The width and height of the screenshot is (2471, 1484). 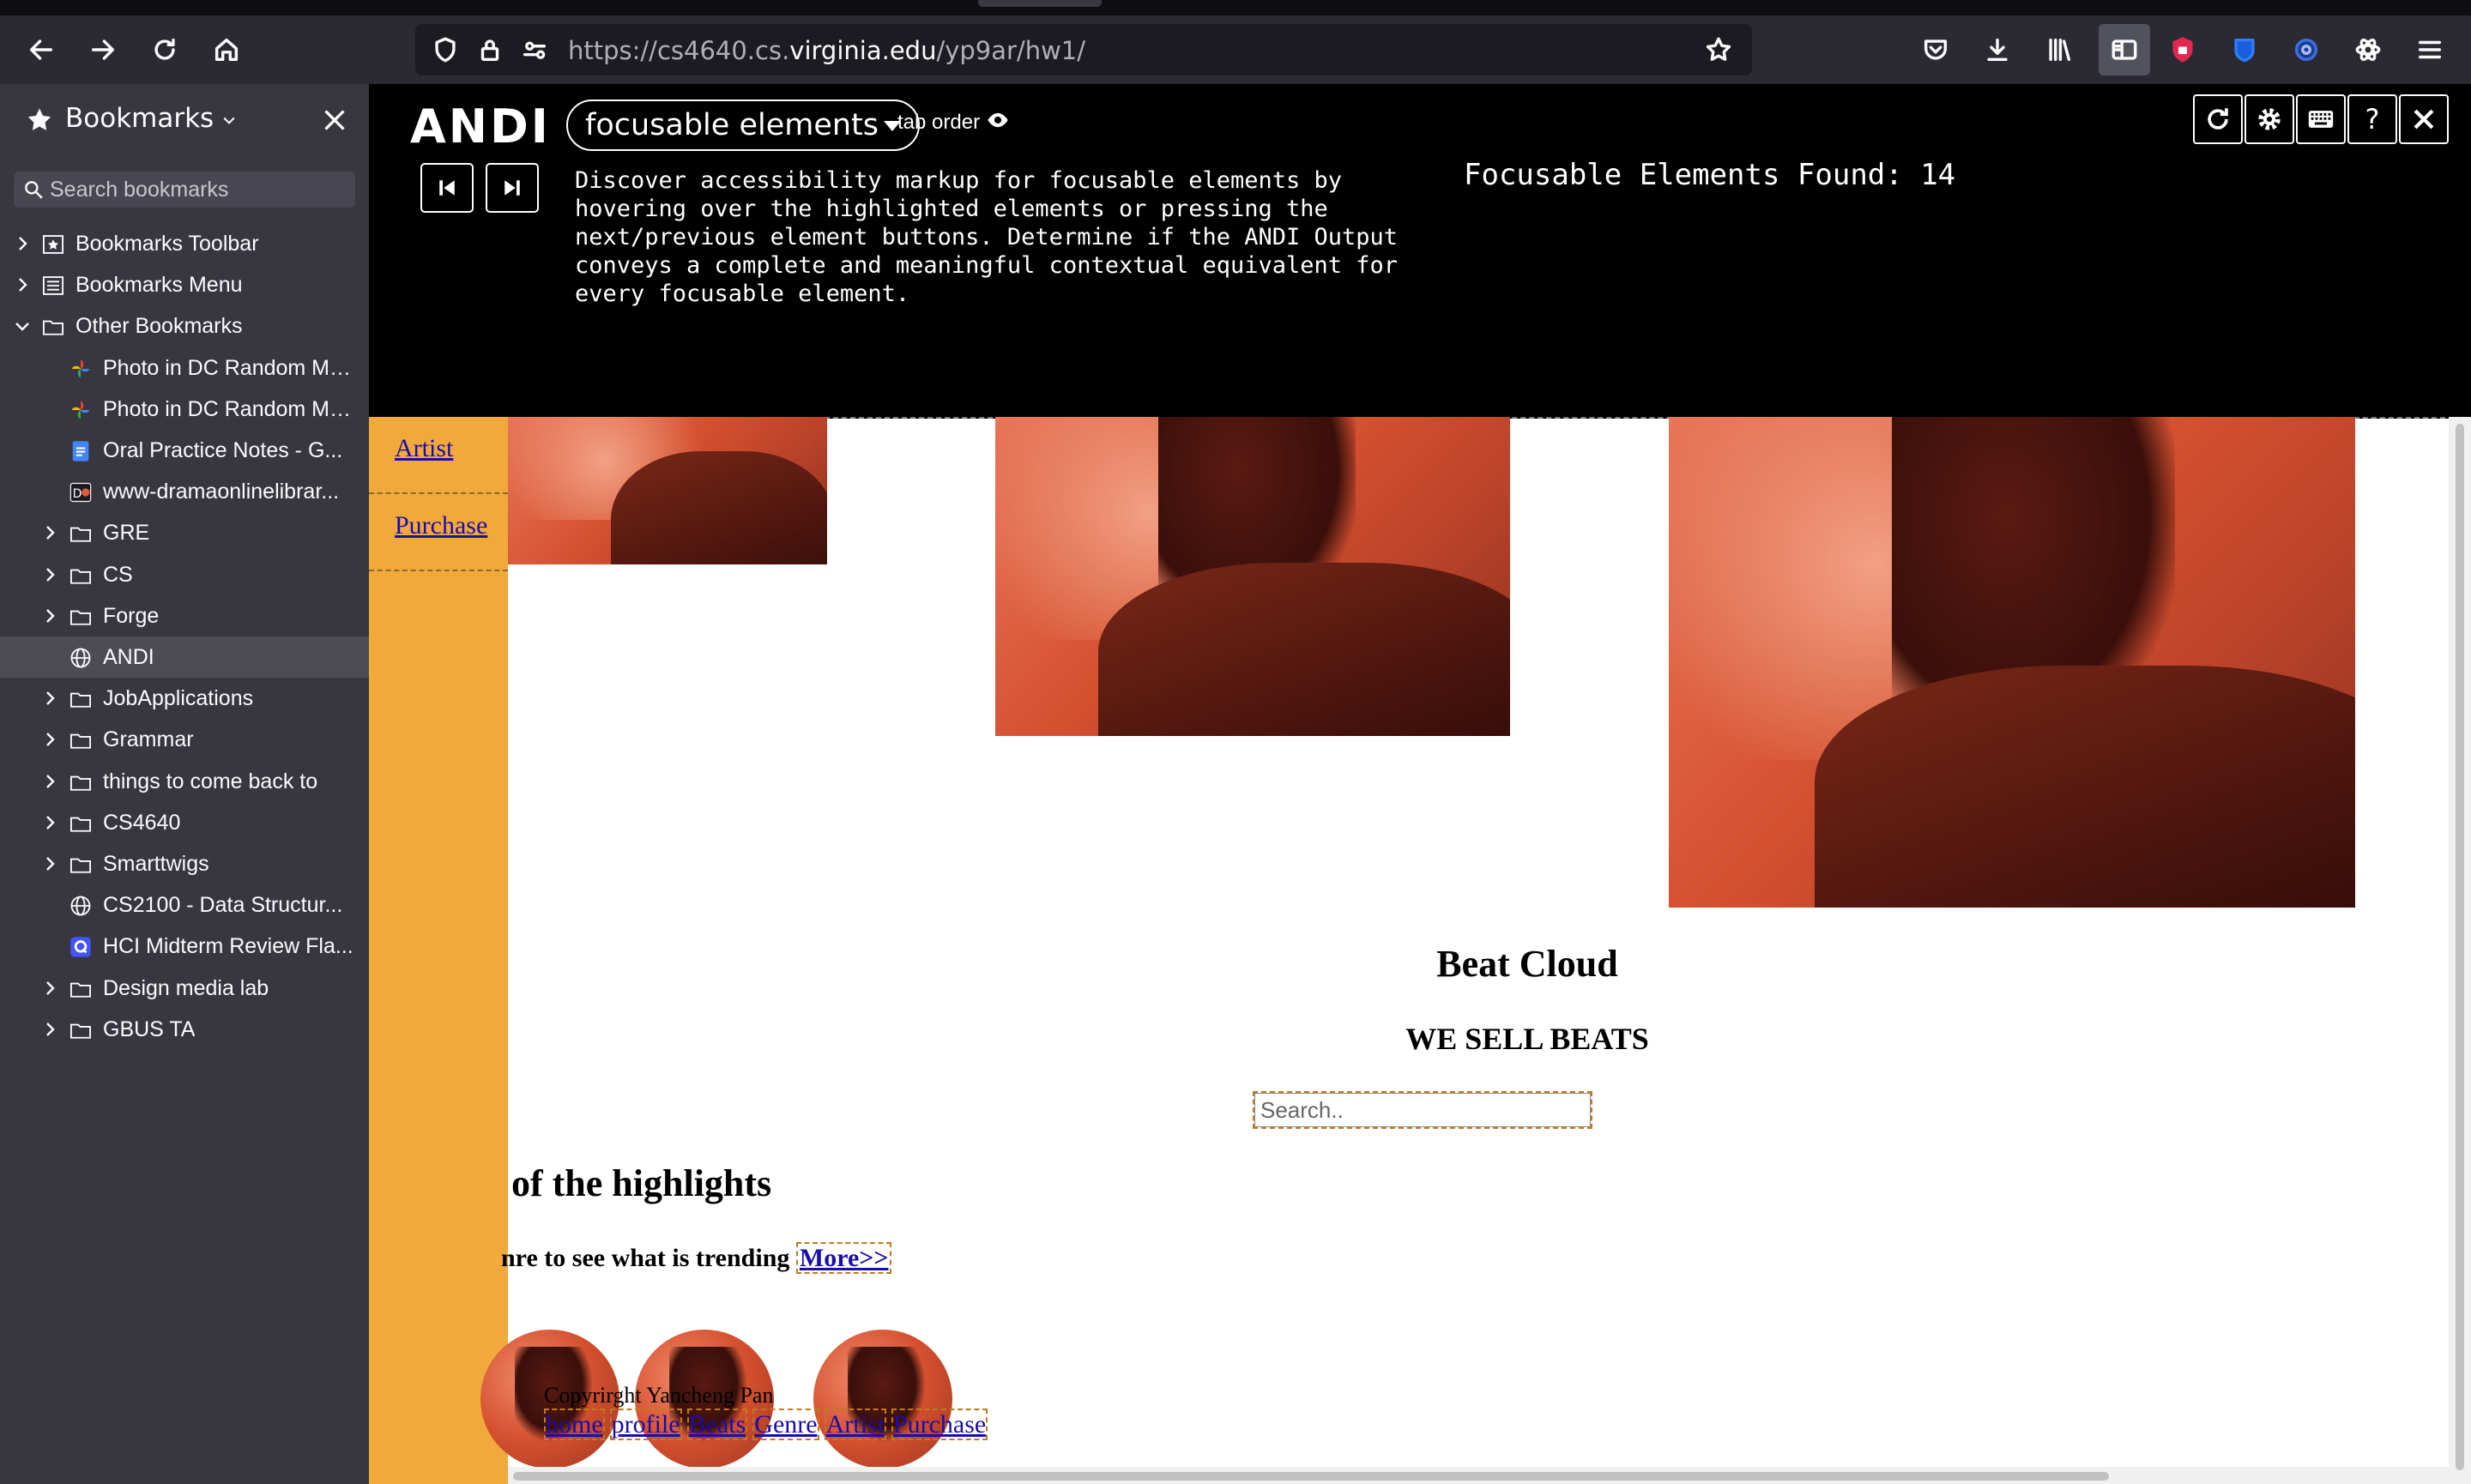 I want to click on bitwarden-icon, so click(x=2244, y=50).